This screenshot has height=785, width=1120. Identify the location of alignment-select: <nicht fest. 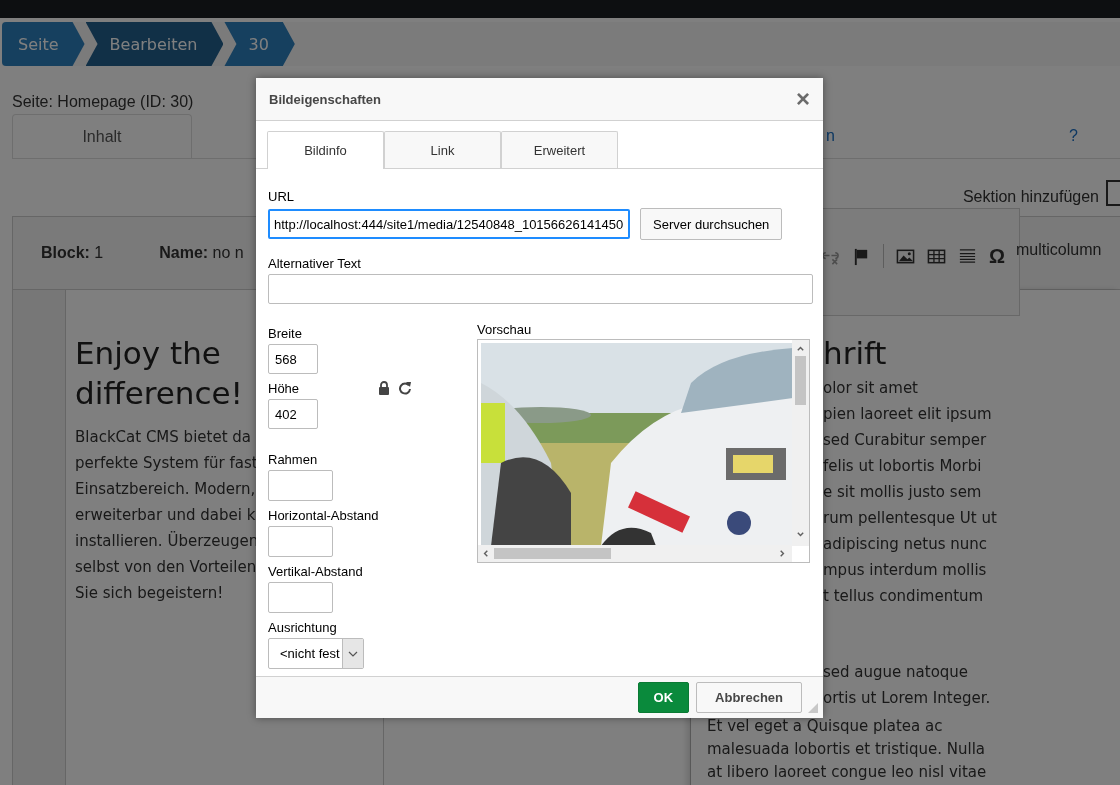
(316, 653).